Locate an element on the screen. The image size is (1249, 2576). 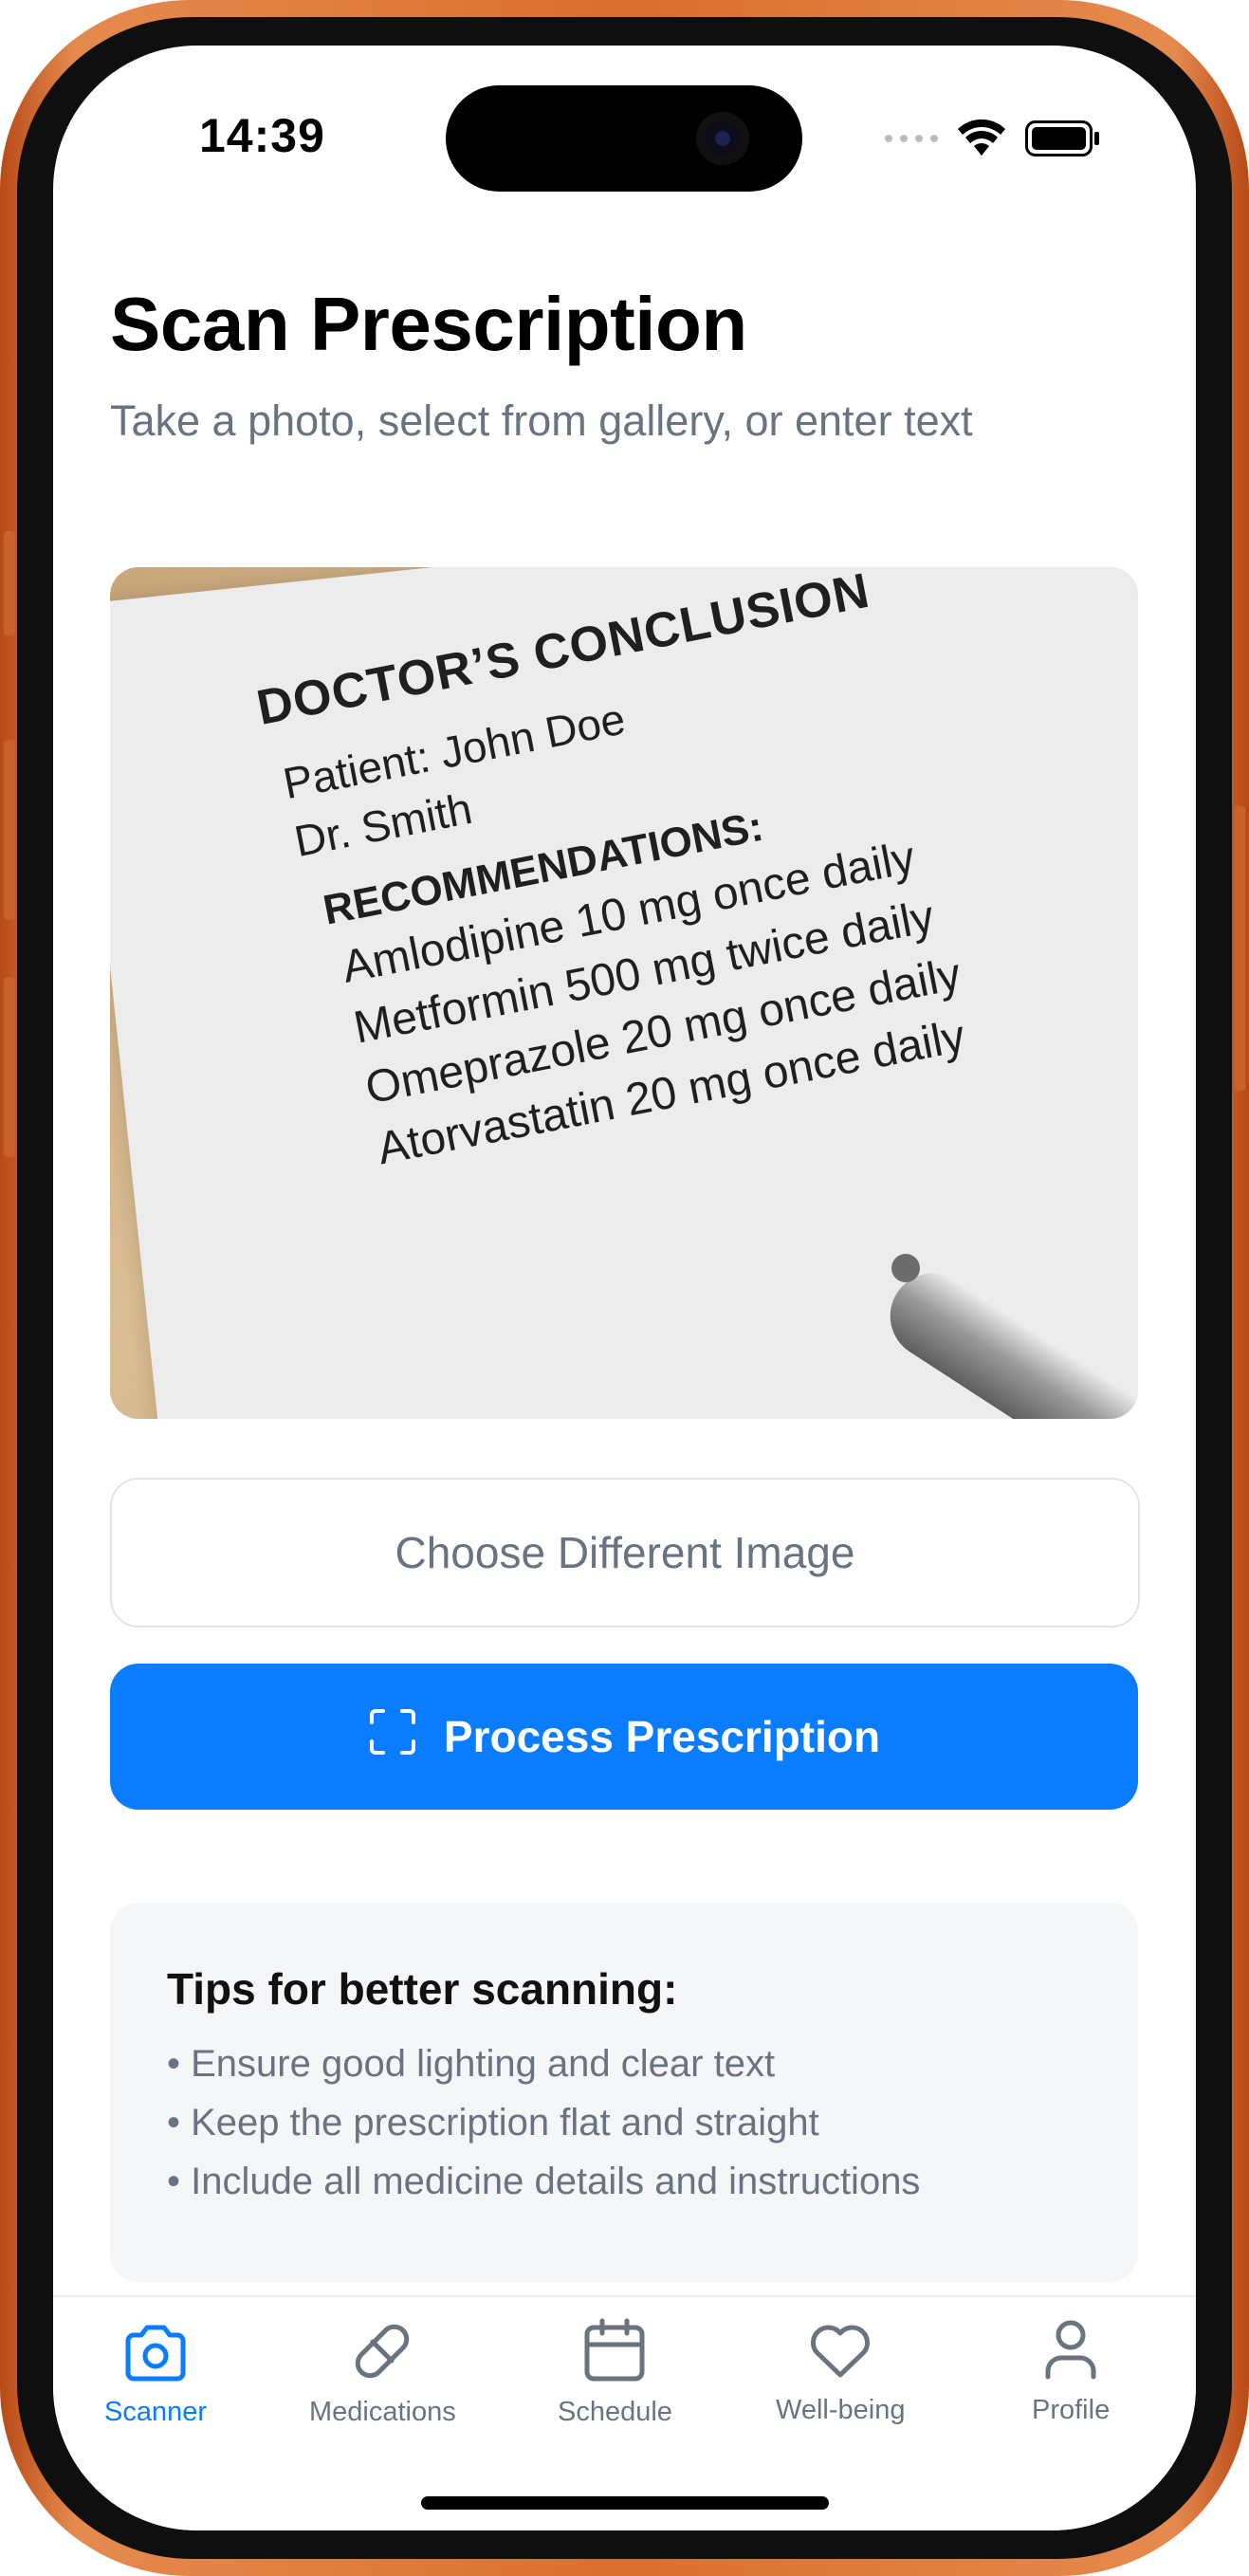
side-button-volume-up is located at coordinates (9, 830).